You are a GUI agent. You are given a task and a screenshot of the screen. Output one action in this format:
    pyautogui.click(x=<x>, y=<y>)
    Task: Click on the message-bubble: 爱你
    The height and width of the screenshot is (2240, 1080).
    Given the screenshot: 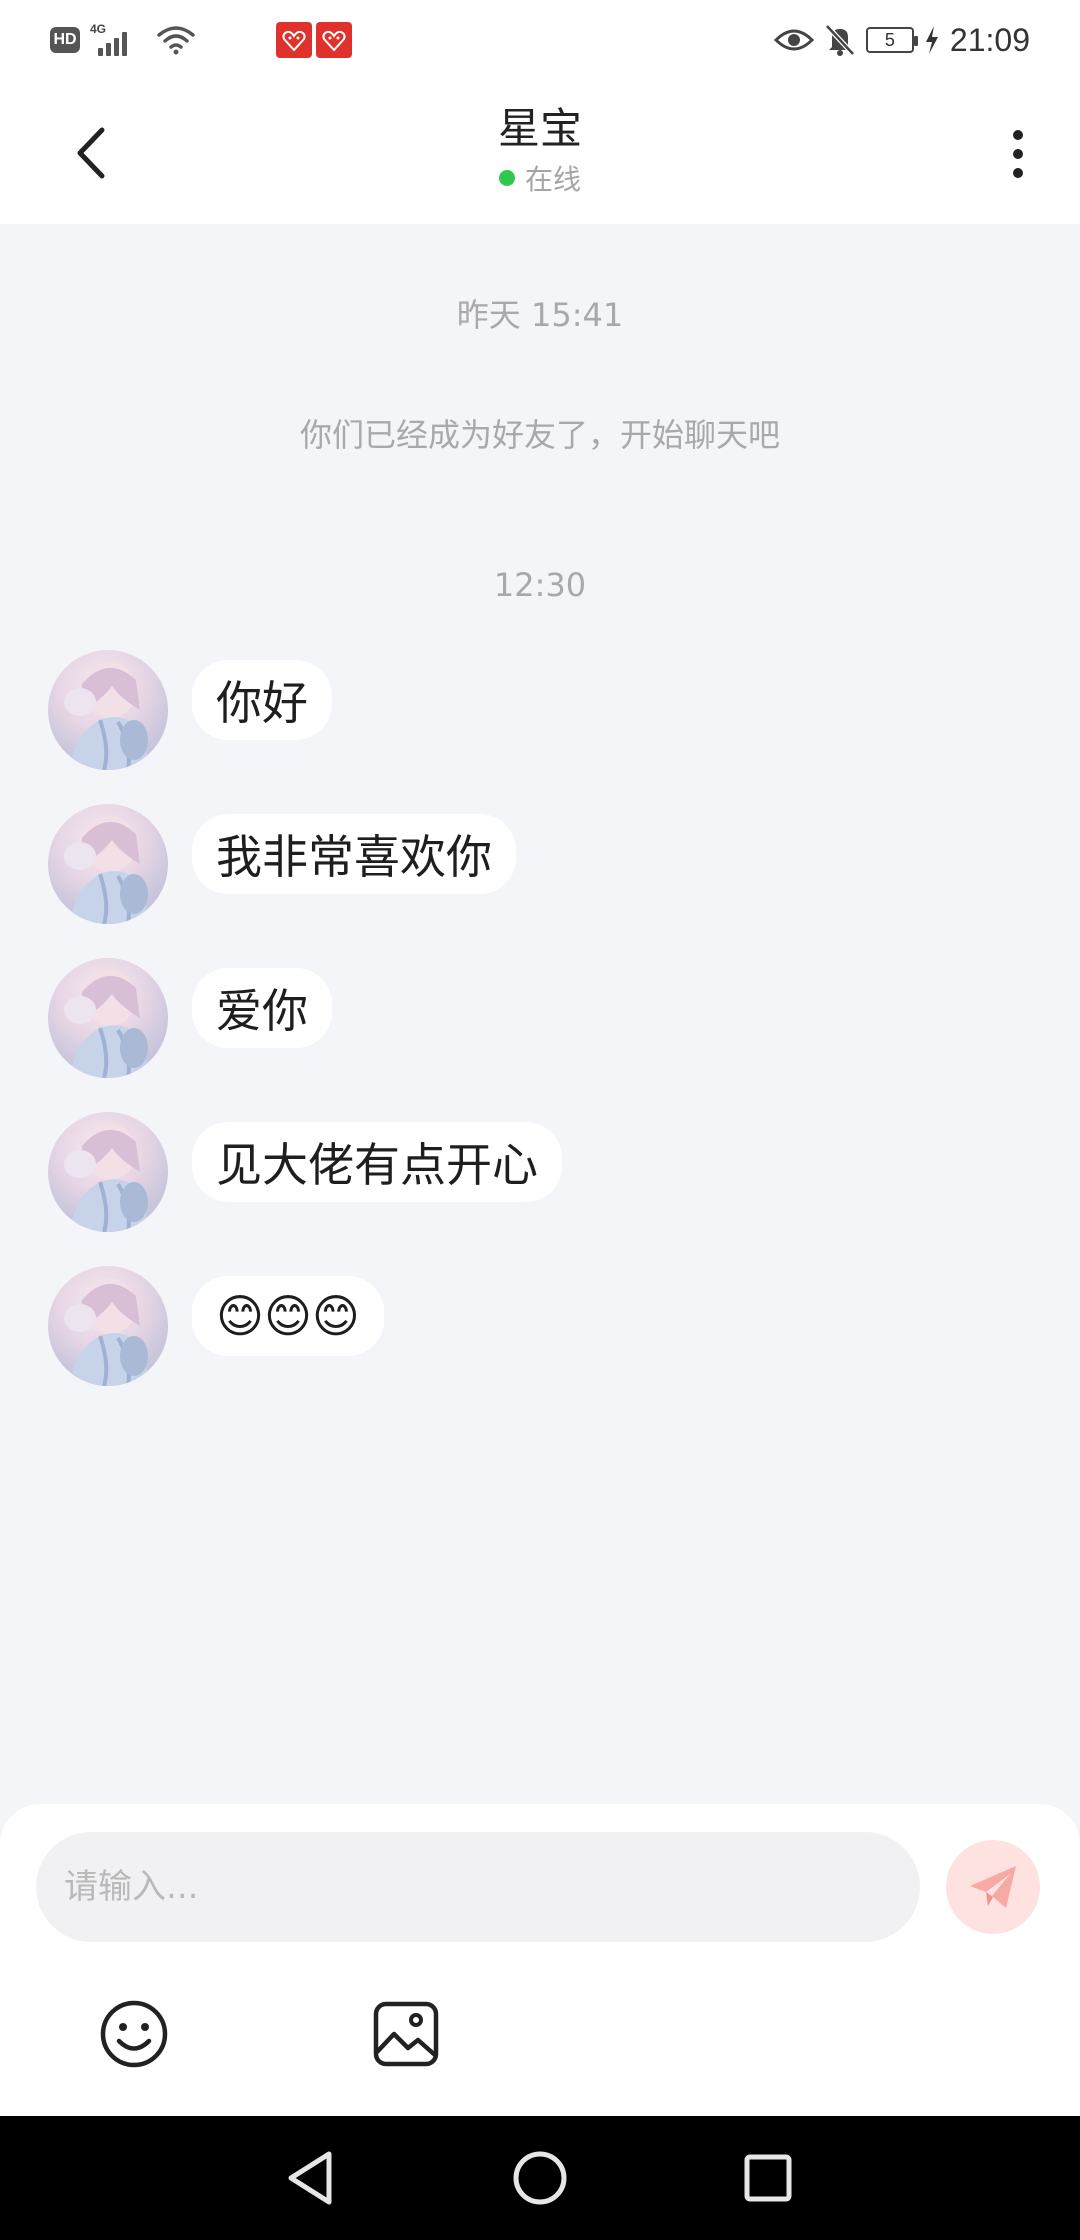 What is the action you would take?
    pyautogui.click(x=262, y=1008)
    